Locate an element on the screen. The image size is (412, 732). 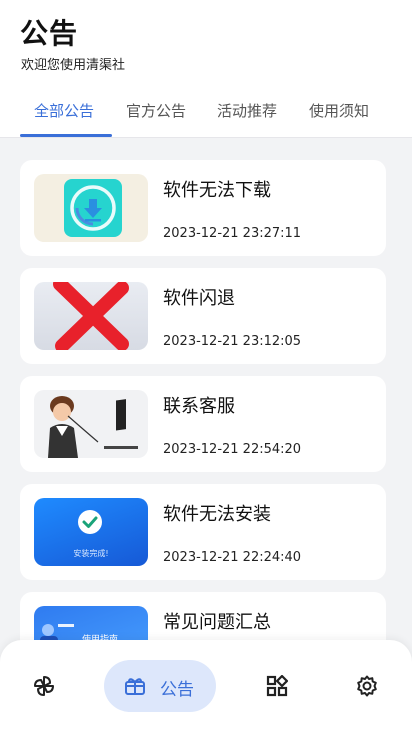
announcement-title: 联系客服 is located at coordinates (199, 406).